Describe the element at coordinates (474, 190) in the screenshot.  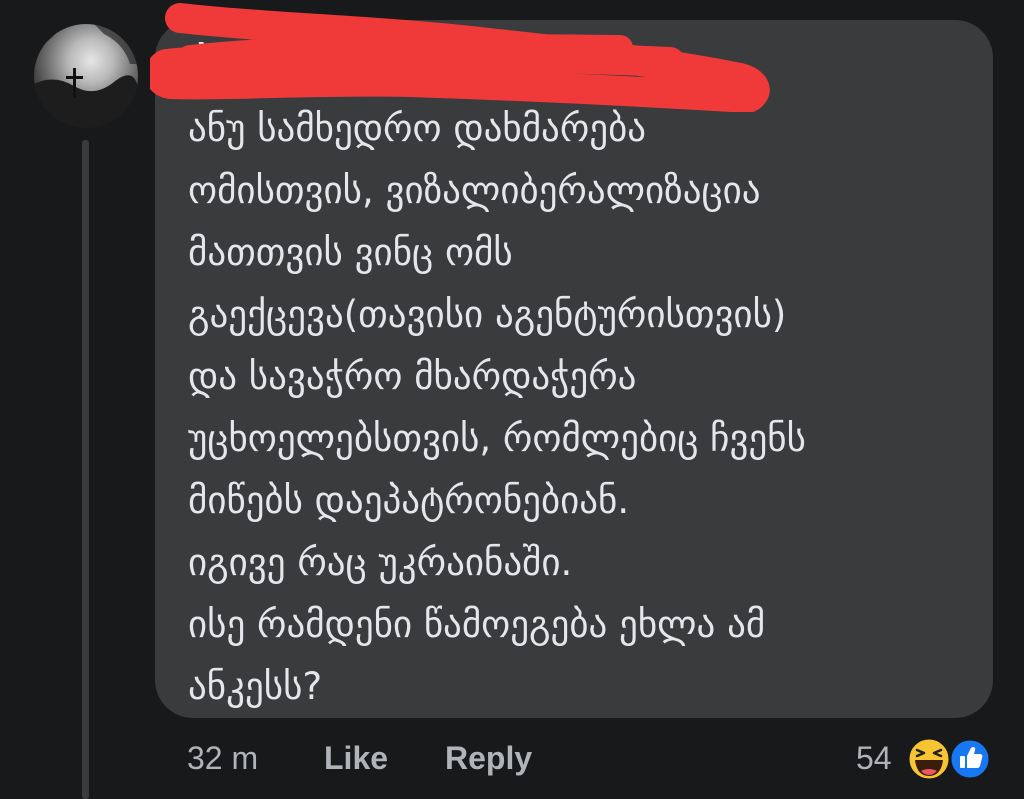
I see `comment-line: ომისთვის, ვიზალიბერალიზაცია` at that location.